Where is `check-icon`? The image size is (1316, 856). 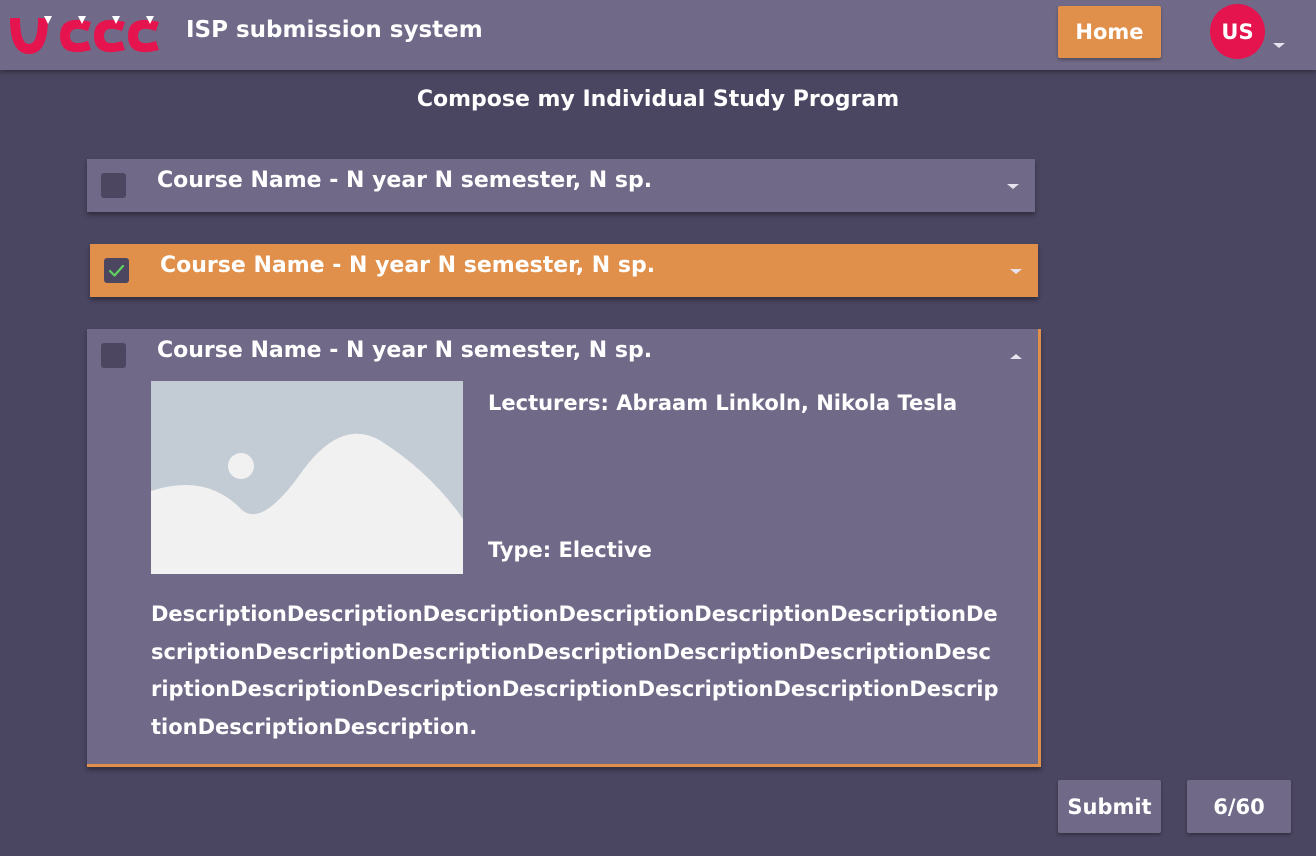 check-icon is located at coordinates (116, 270).